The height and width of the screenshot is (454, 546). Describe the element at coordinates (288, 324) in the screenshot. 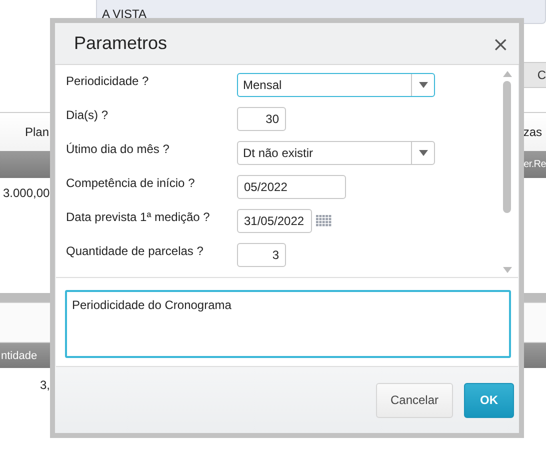

I see `help-text: Periodicidade do Cronograma` at that location.